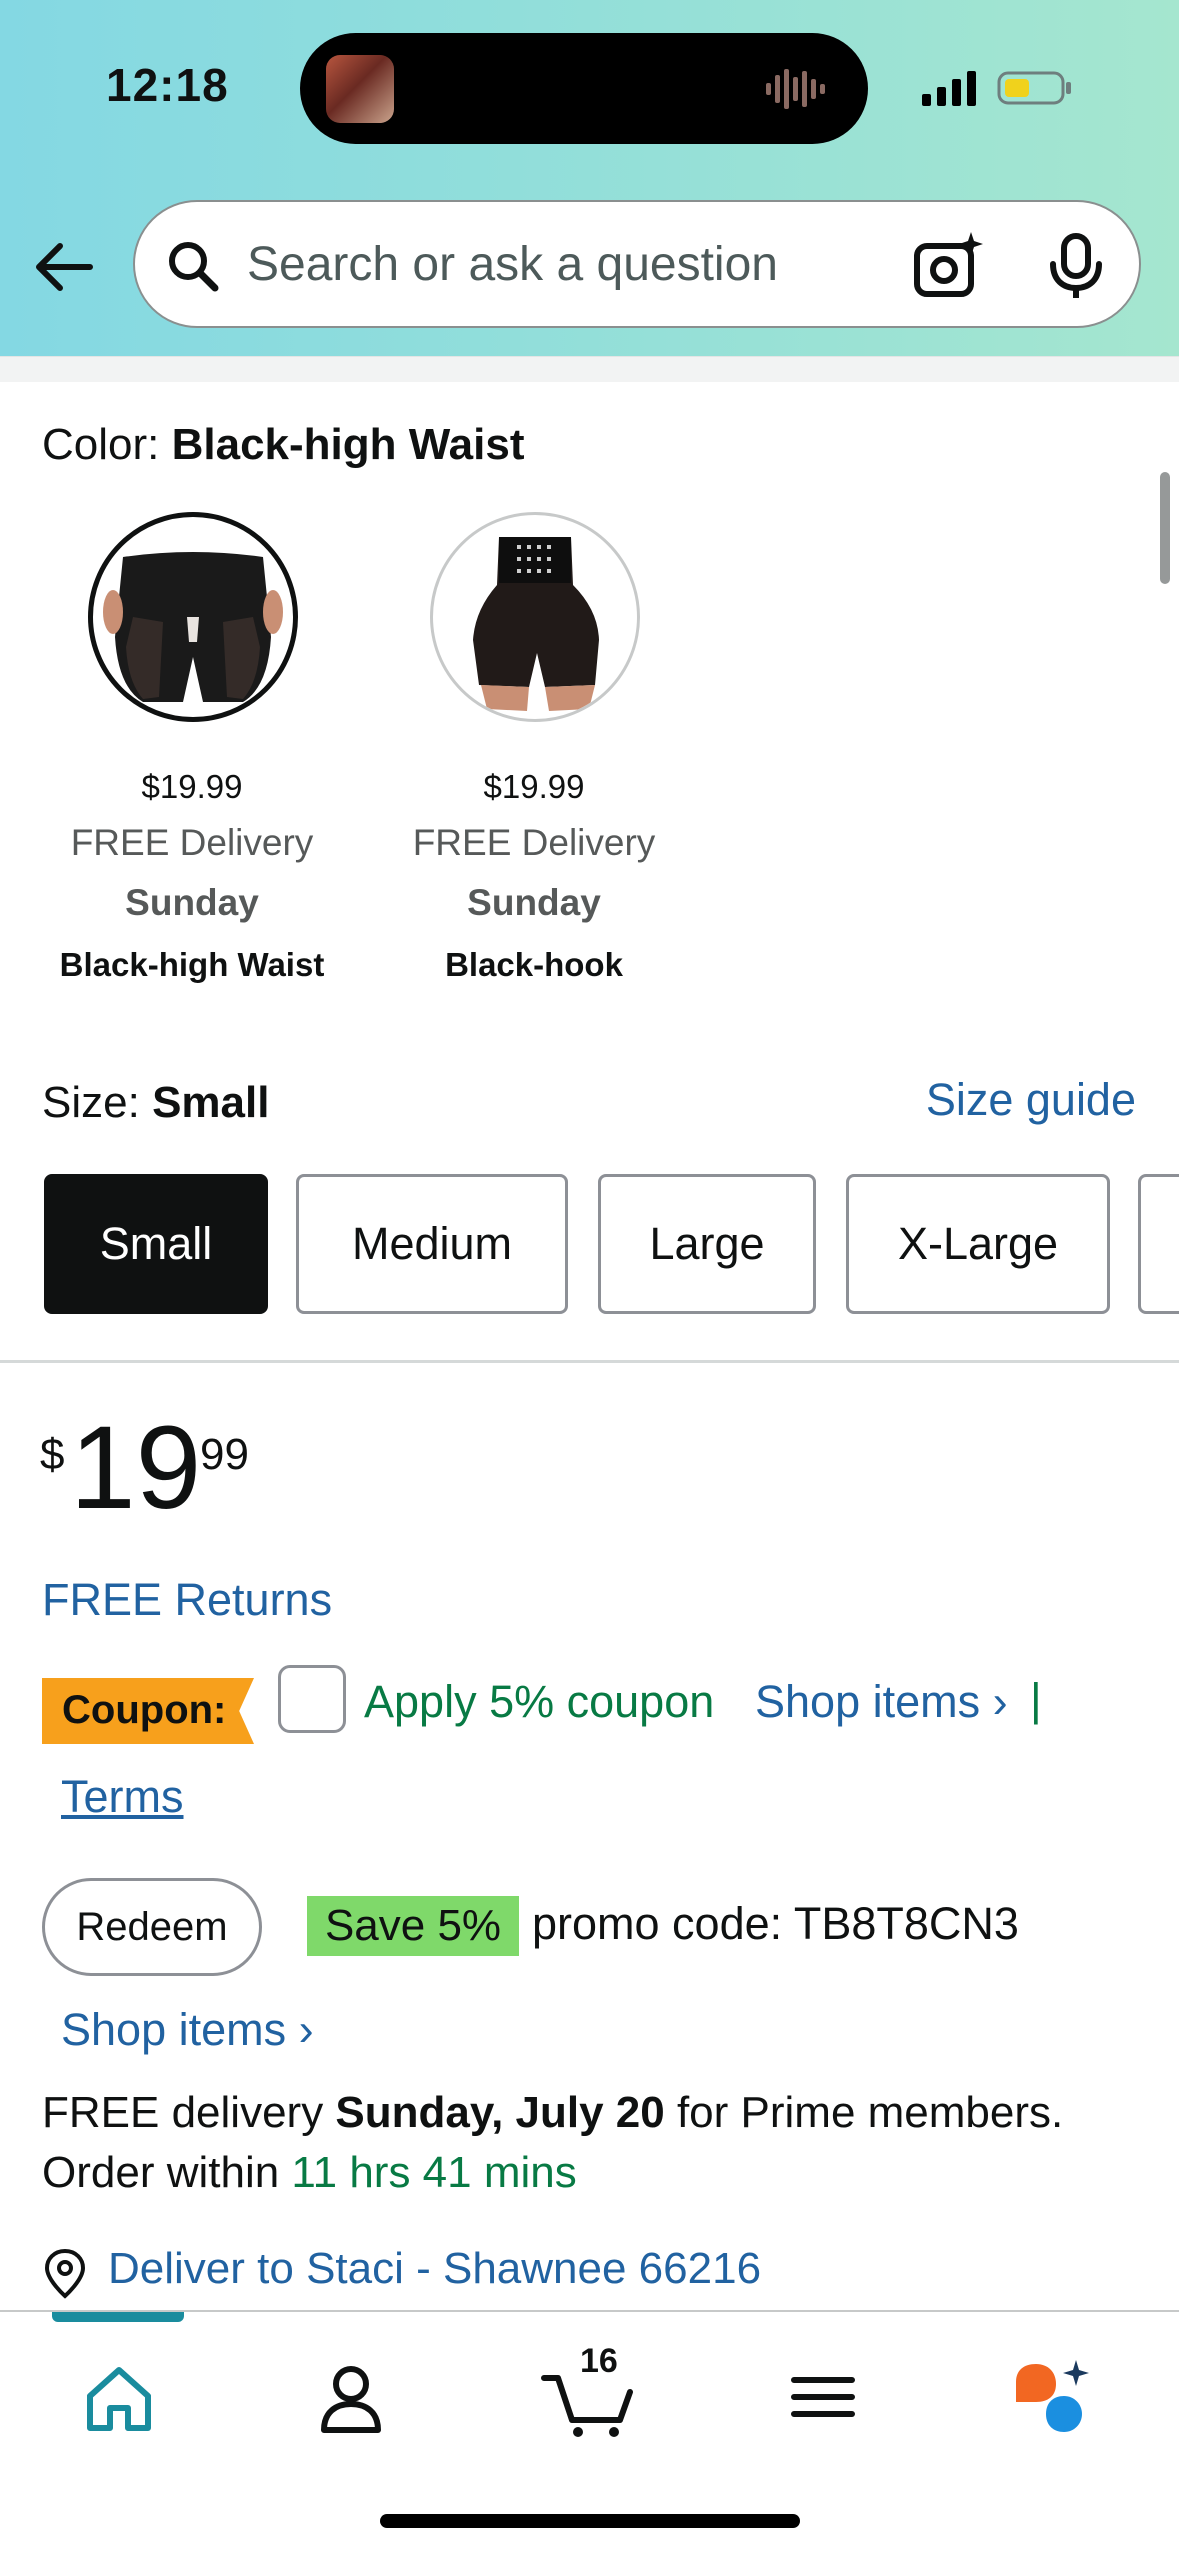 The width and height of the screenshot is (1179, 2556). I want to click on dynamic-island, so click(584, 88).